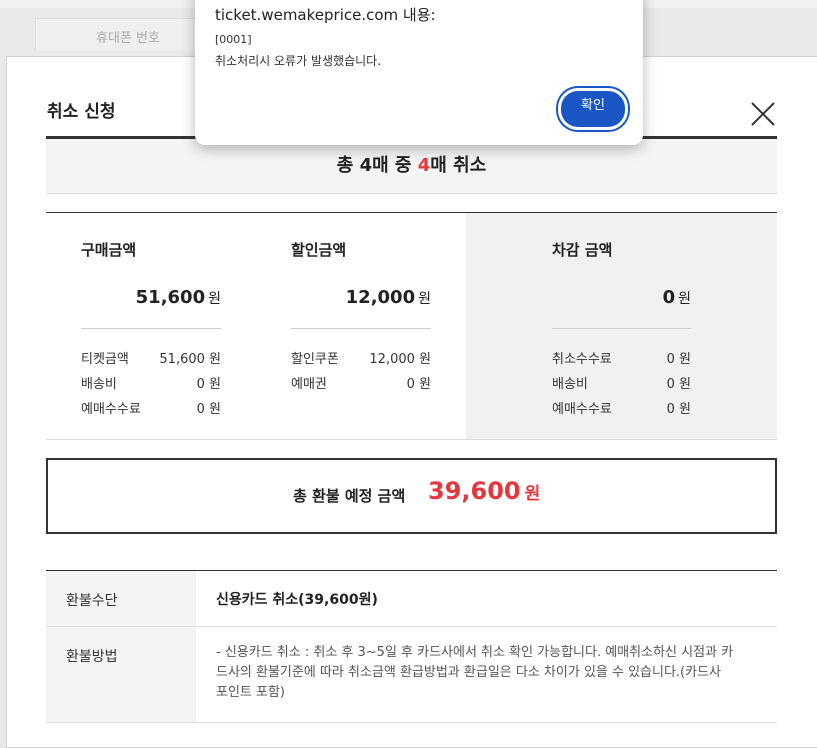  I want to click on deduction-amount-label: 차감 금액, so click(582, 250).